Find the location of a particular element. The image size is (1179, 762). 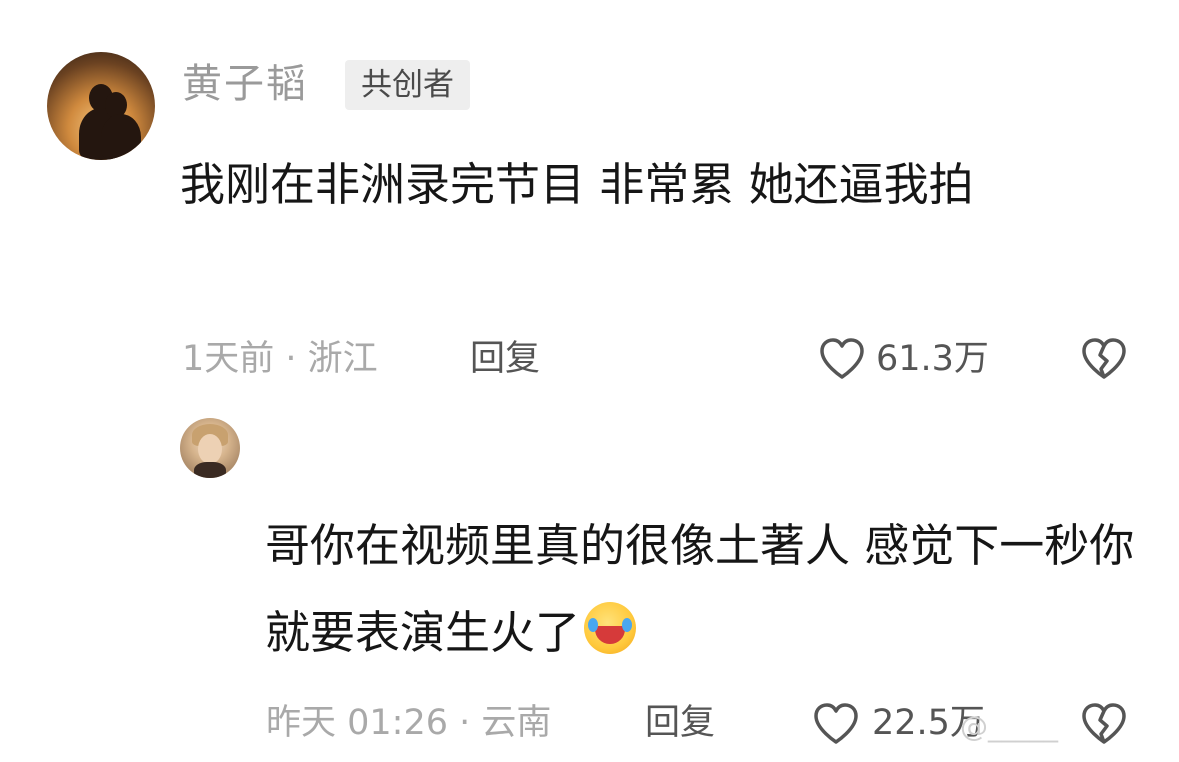

laughing-crying-emoji-icon is located at coordinates (610, 628).